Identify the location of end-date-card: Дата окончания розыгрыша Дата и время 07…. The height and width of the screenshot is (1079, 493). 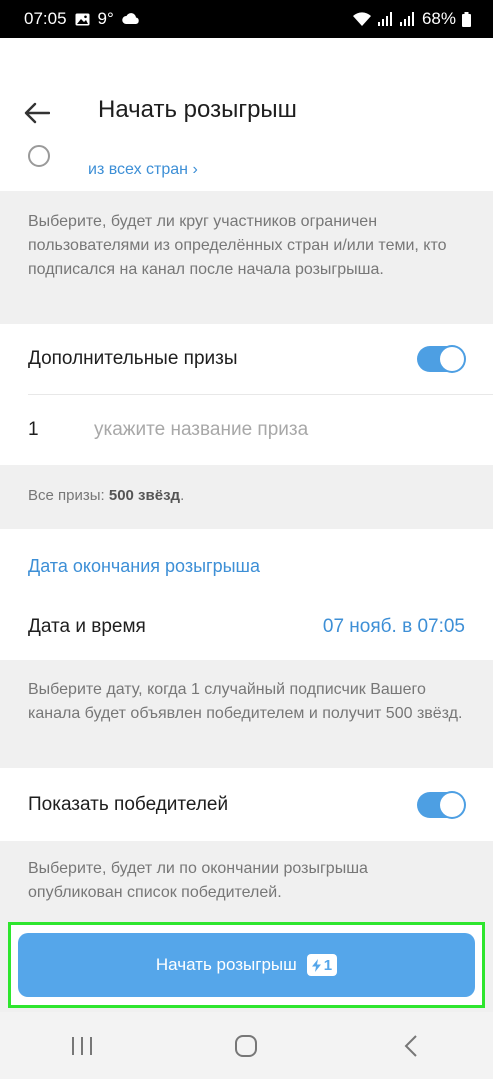
(246, 594).